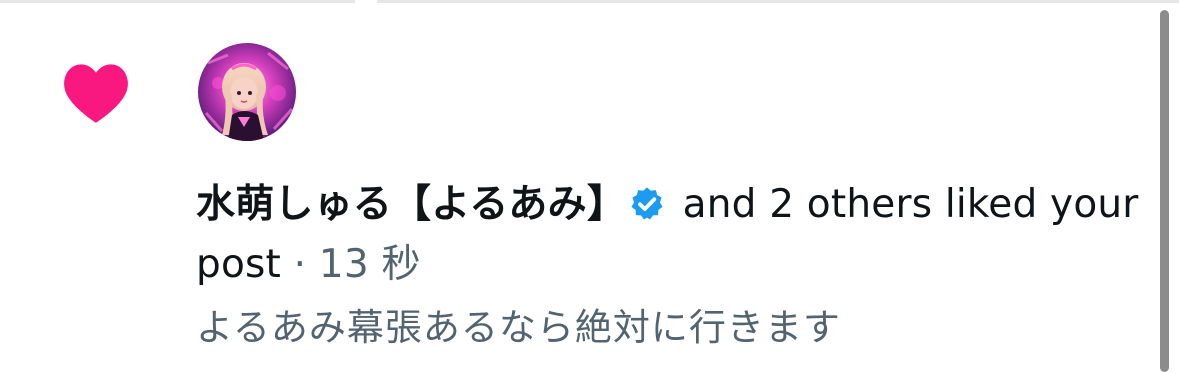 The height and width of the screenshot is (372, 1179). I want to click on top-divider, so click(589, 1).